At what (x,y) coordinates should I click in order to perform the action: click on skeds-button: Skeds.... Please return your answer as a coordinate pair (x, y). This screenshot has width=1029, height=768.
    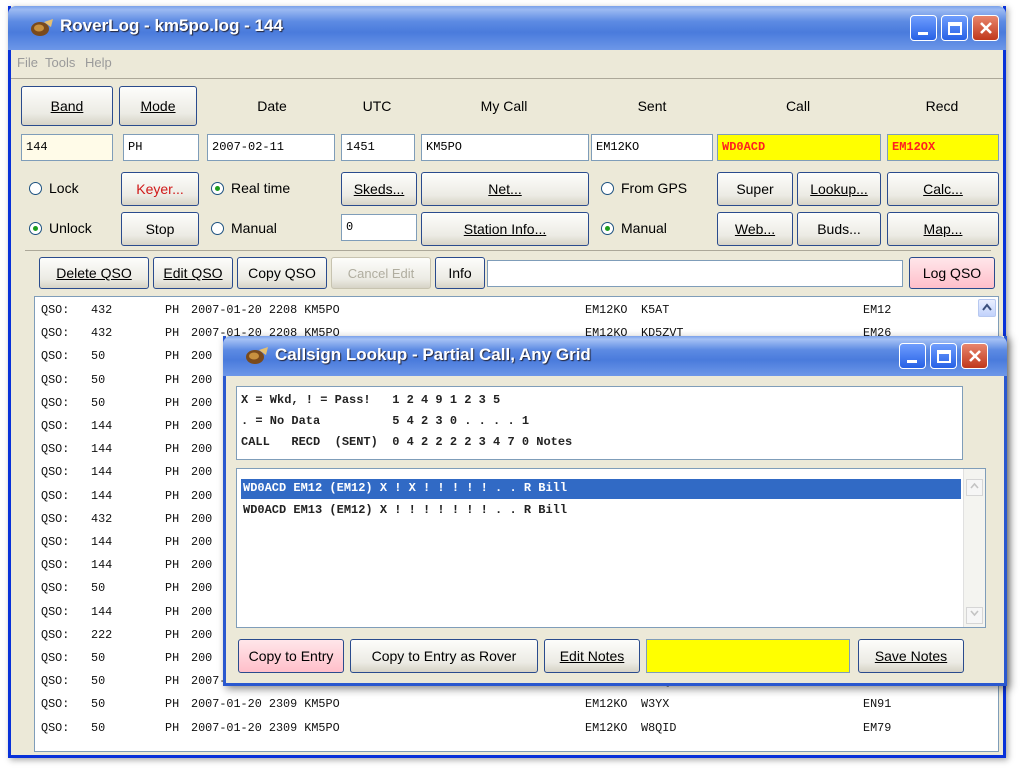
    Looking at the image, I should click on (379, 189).